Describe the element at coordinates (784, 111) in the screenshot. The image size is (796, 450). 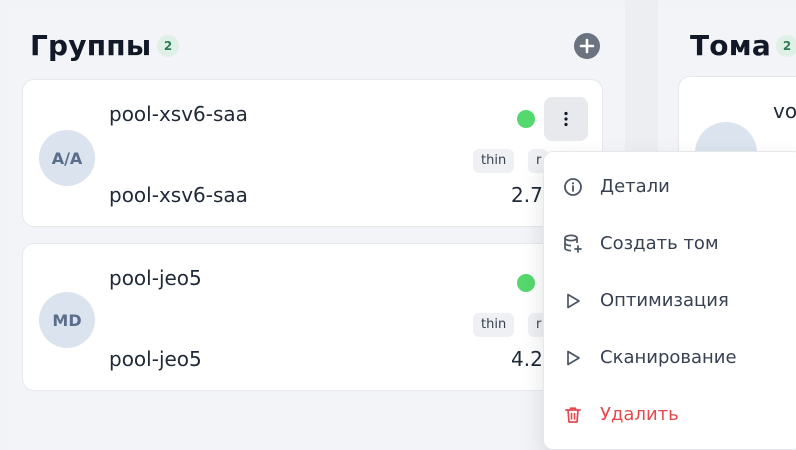
I see `volume-name: vo` at that location.